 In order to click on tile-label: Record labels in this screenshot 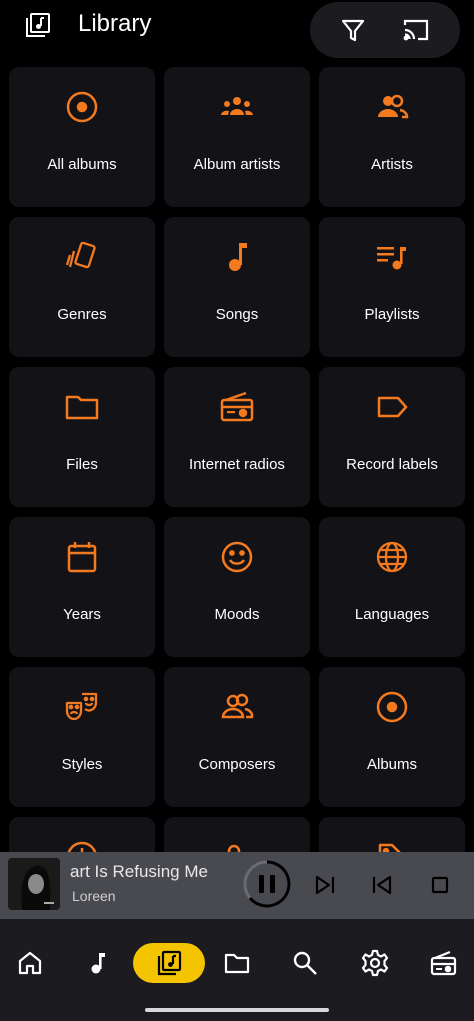, I will do `click(392, 464)`.